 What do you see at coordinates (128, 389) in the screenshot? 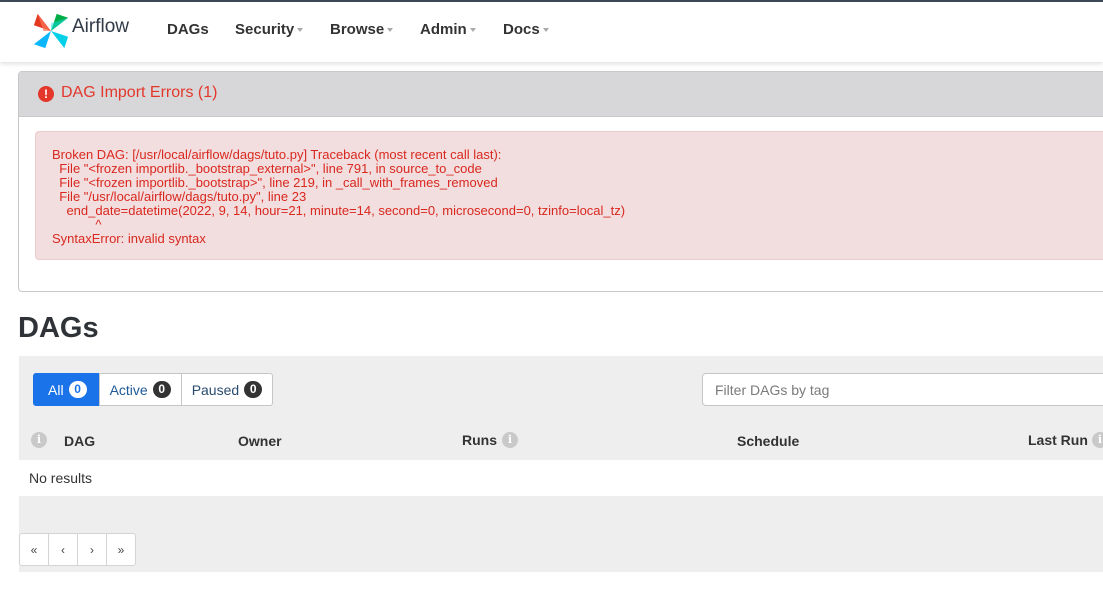
I see `filter-active-label: Active` at bounding box center [128, 389].